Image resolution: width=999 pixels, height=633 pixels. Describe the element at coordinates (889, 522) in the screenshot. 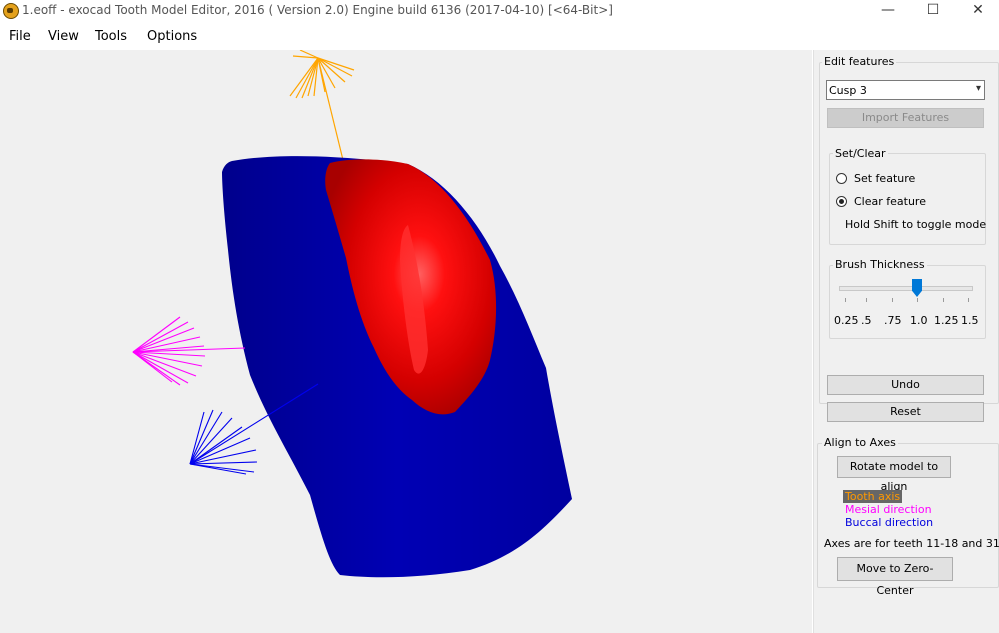

I see `legend-buccal-direction: Buccal direction` at that location.